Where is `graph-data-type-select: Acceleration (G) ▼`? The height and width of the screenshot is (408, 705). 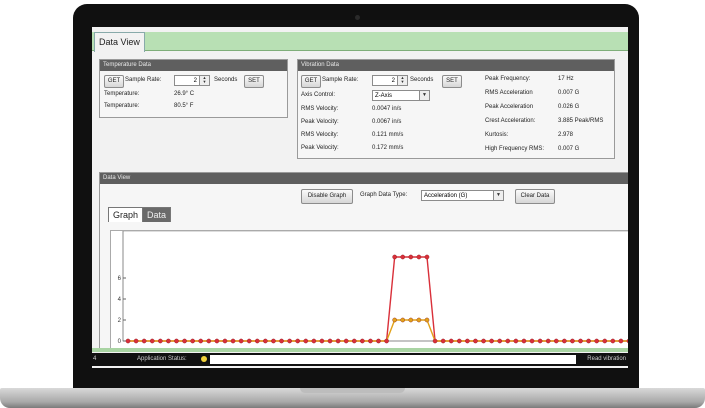 graph-data-type-select: Acceleration (G) ▼ is located at coordinates (462, 195).